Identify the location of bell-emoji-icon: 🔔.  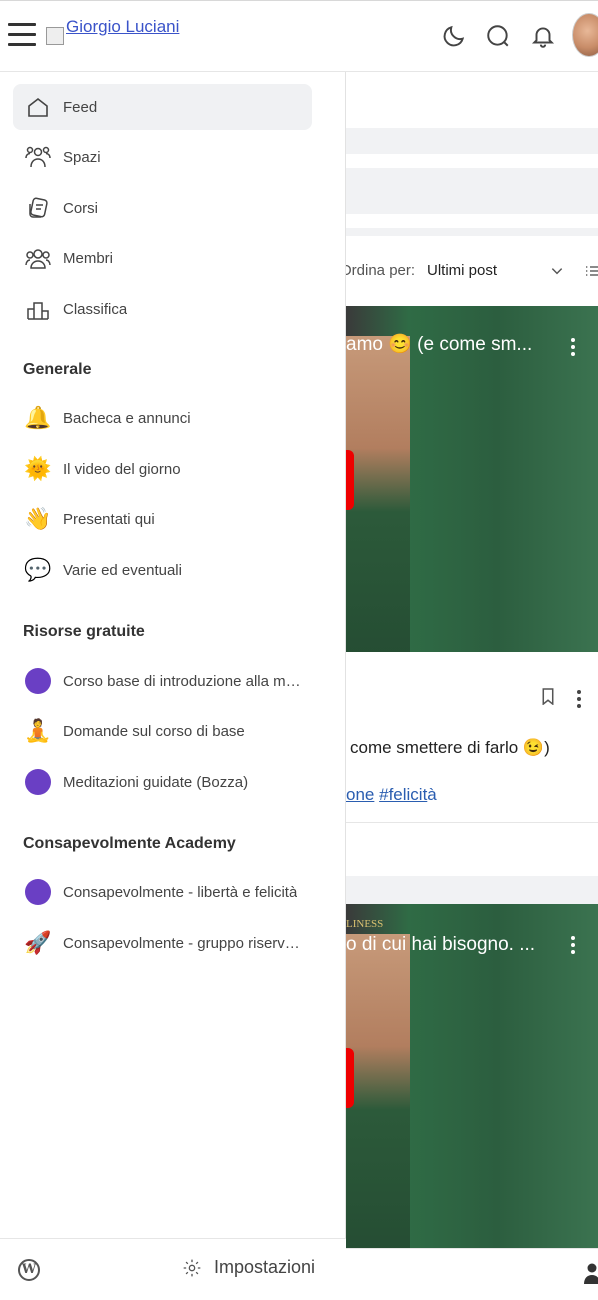
(38, 417).